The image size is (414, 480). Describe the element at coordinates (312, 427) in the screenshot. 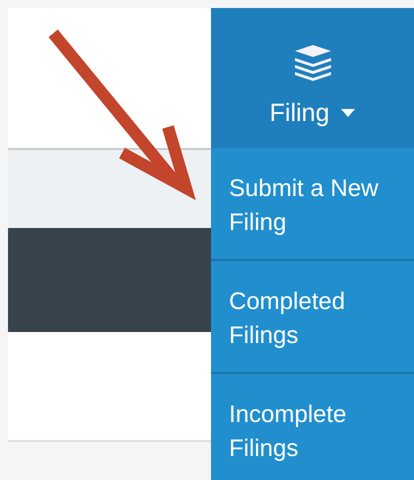

I see `menu-item: Incomplete Filings` at that location.